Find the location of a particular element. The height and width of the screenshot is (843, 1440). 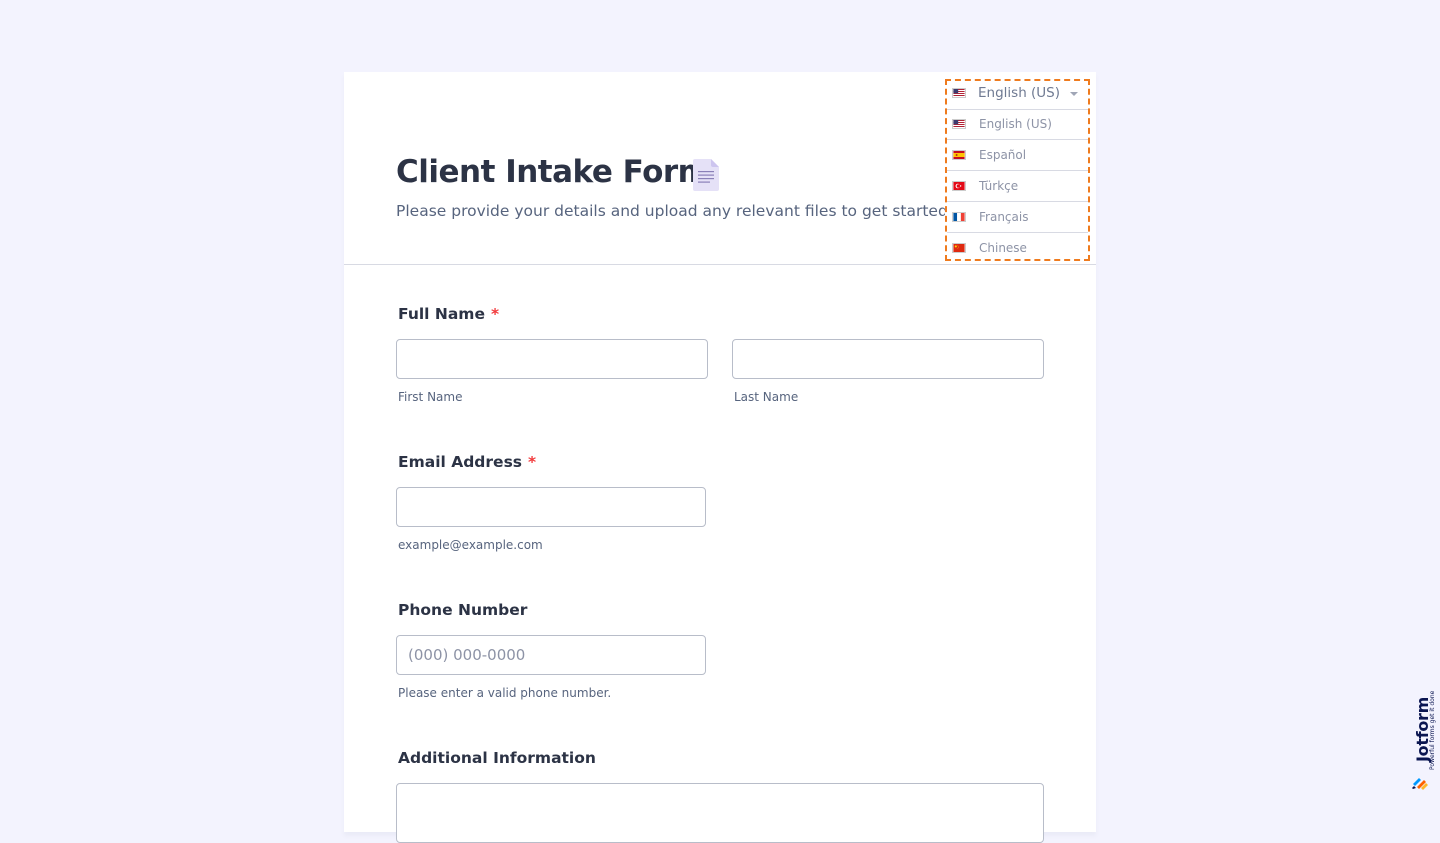

email-label: Email Address * is located at coordinates (467, 462).